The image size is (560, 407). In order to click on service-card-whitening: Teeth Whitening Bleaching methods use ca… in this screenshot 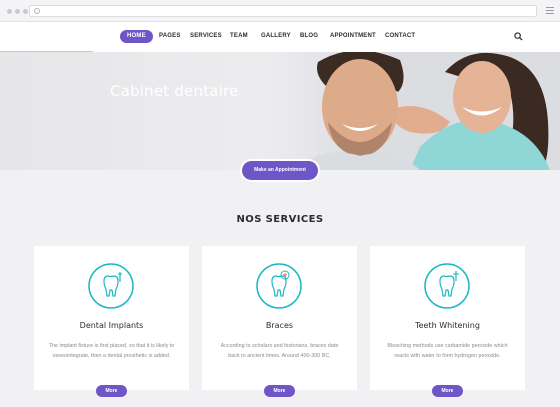, I will do `click(447, 318)`.